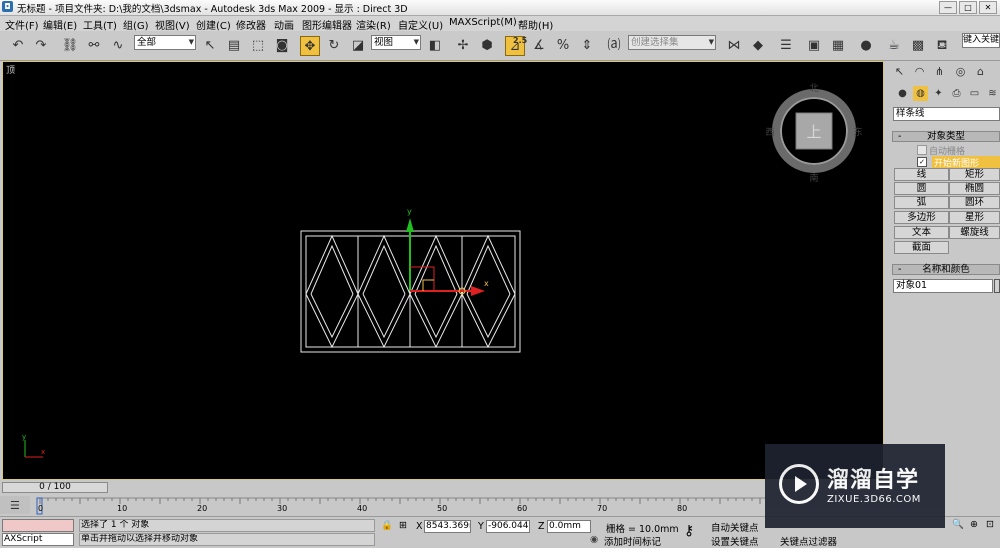 The image size is (1000, 548). I want to click on x-coord-field: 8543.369m, so click(447, 526).